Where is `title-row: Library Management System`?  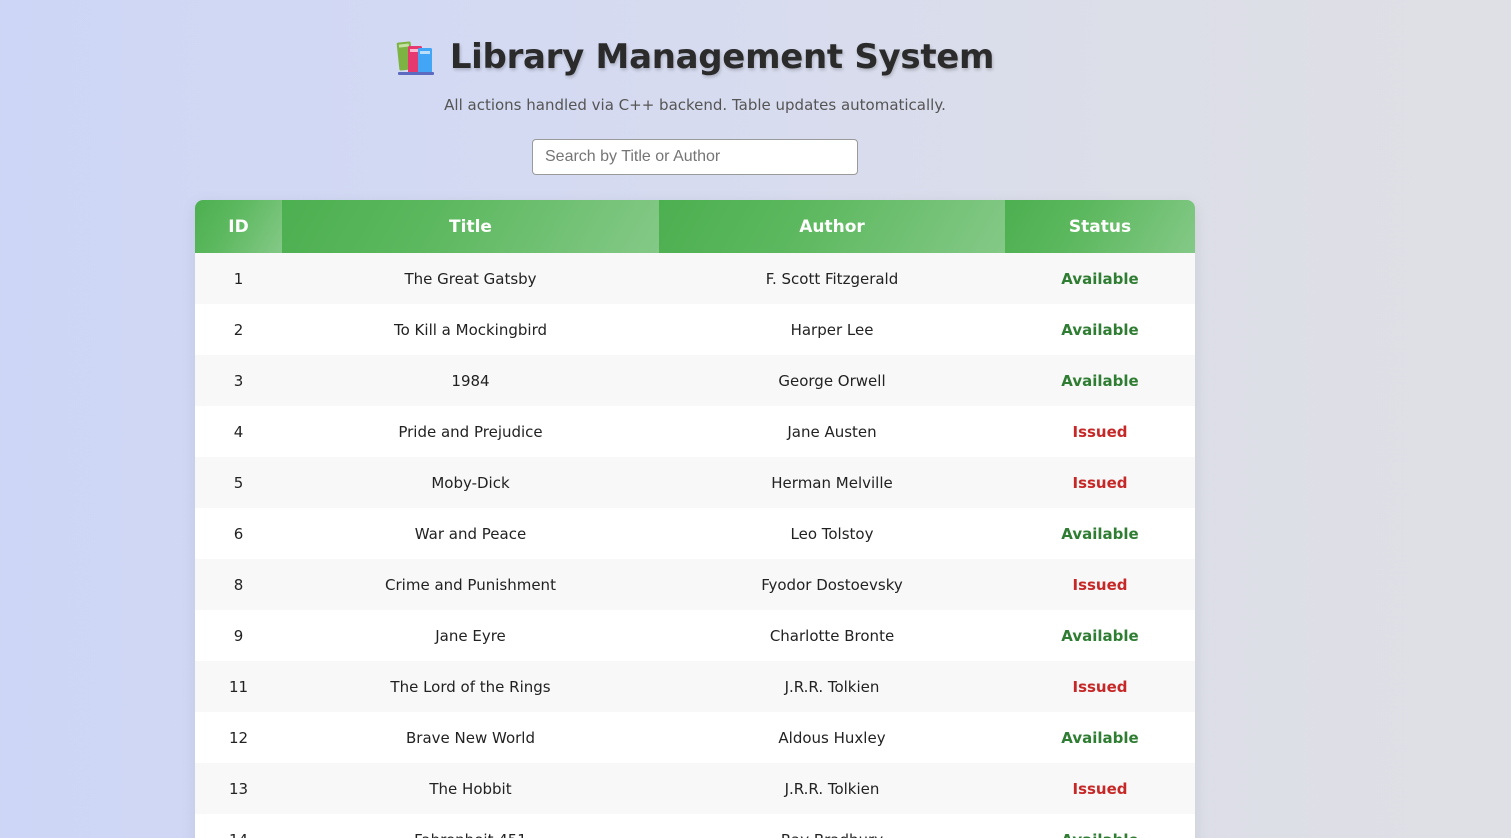 title-row: Library Management System is located at coordinates (695, 57).